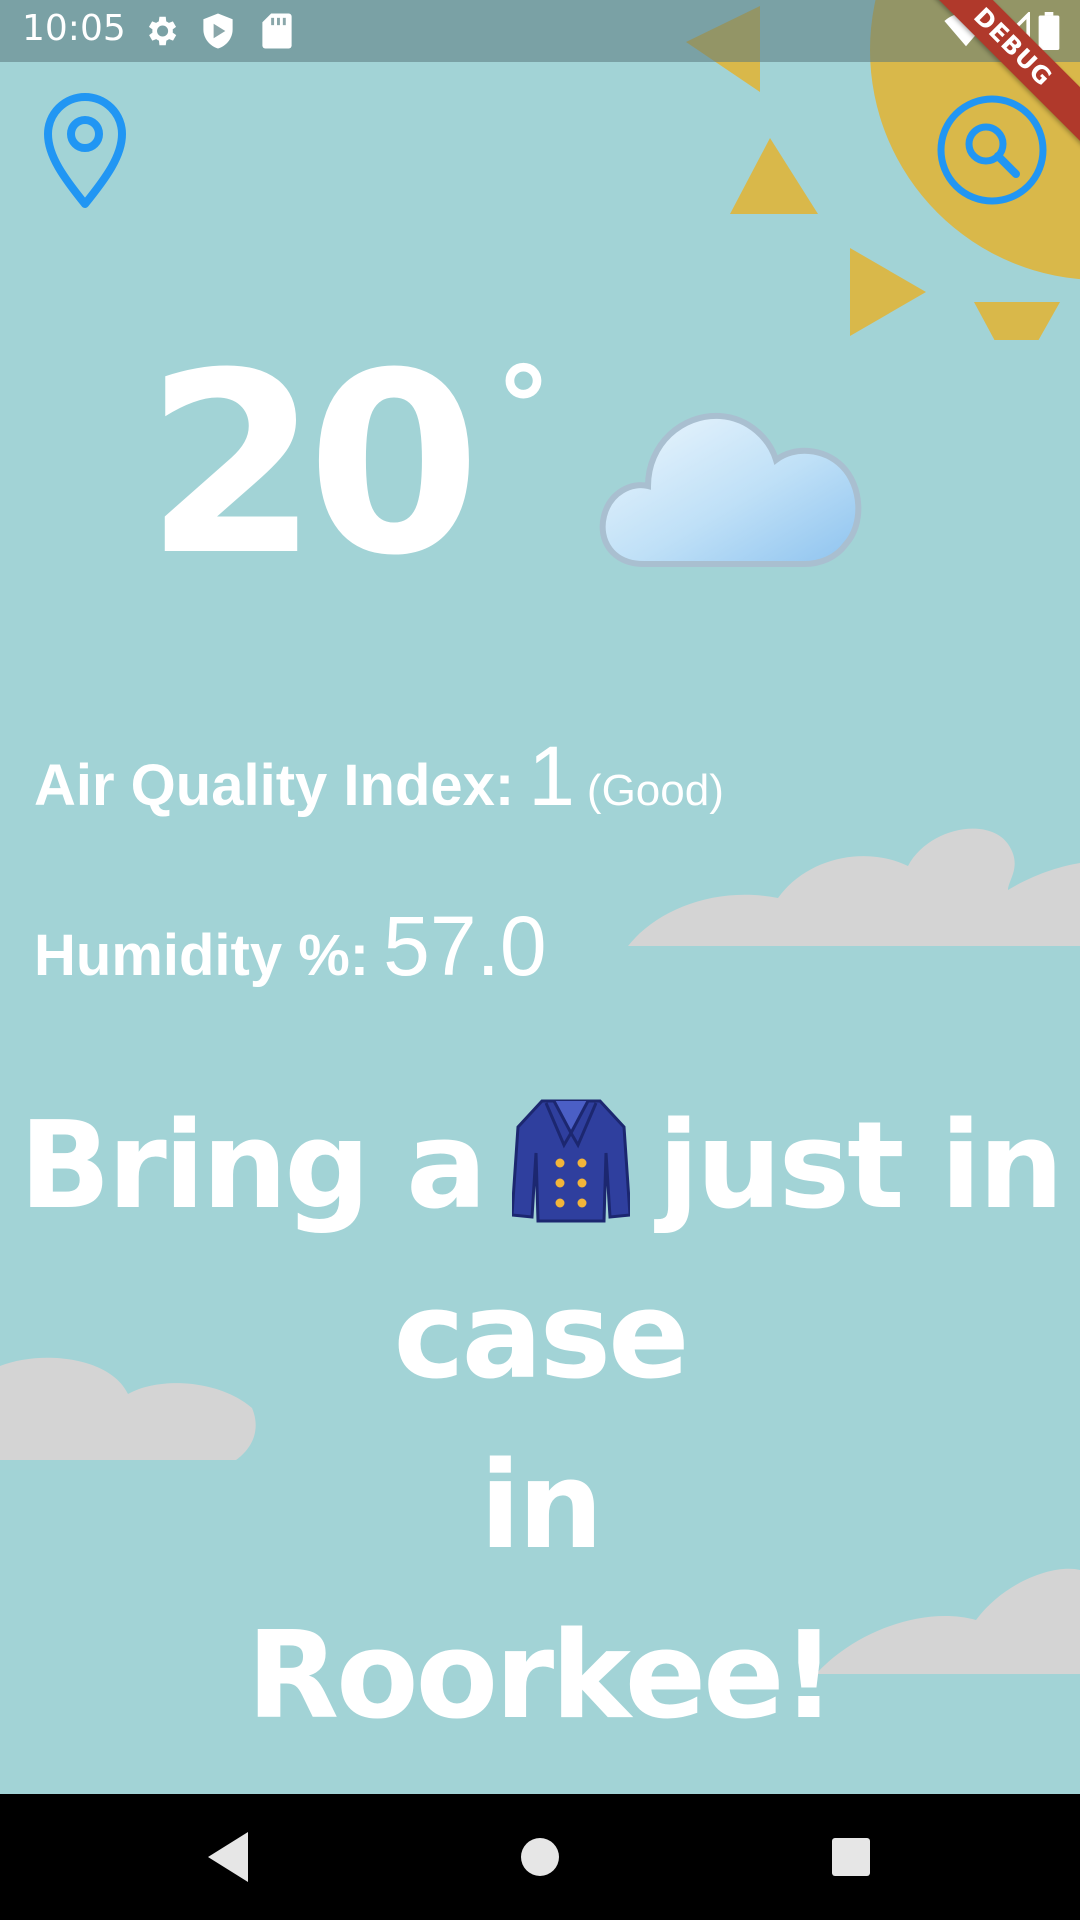  Describe the element at coordinates (854, 887) in the screenshot. I see `background-cloud-right-upper` at that location.